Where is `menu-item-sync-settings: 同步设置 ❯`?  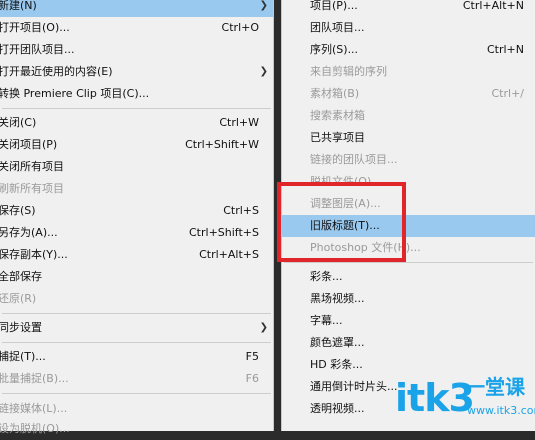
menu-item-sync-settings: 同步设置 ❯ is located at coordinates (136, 328).